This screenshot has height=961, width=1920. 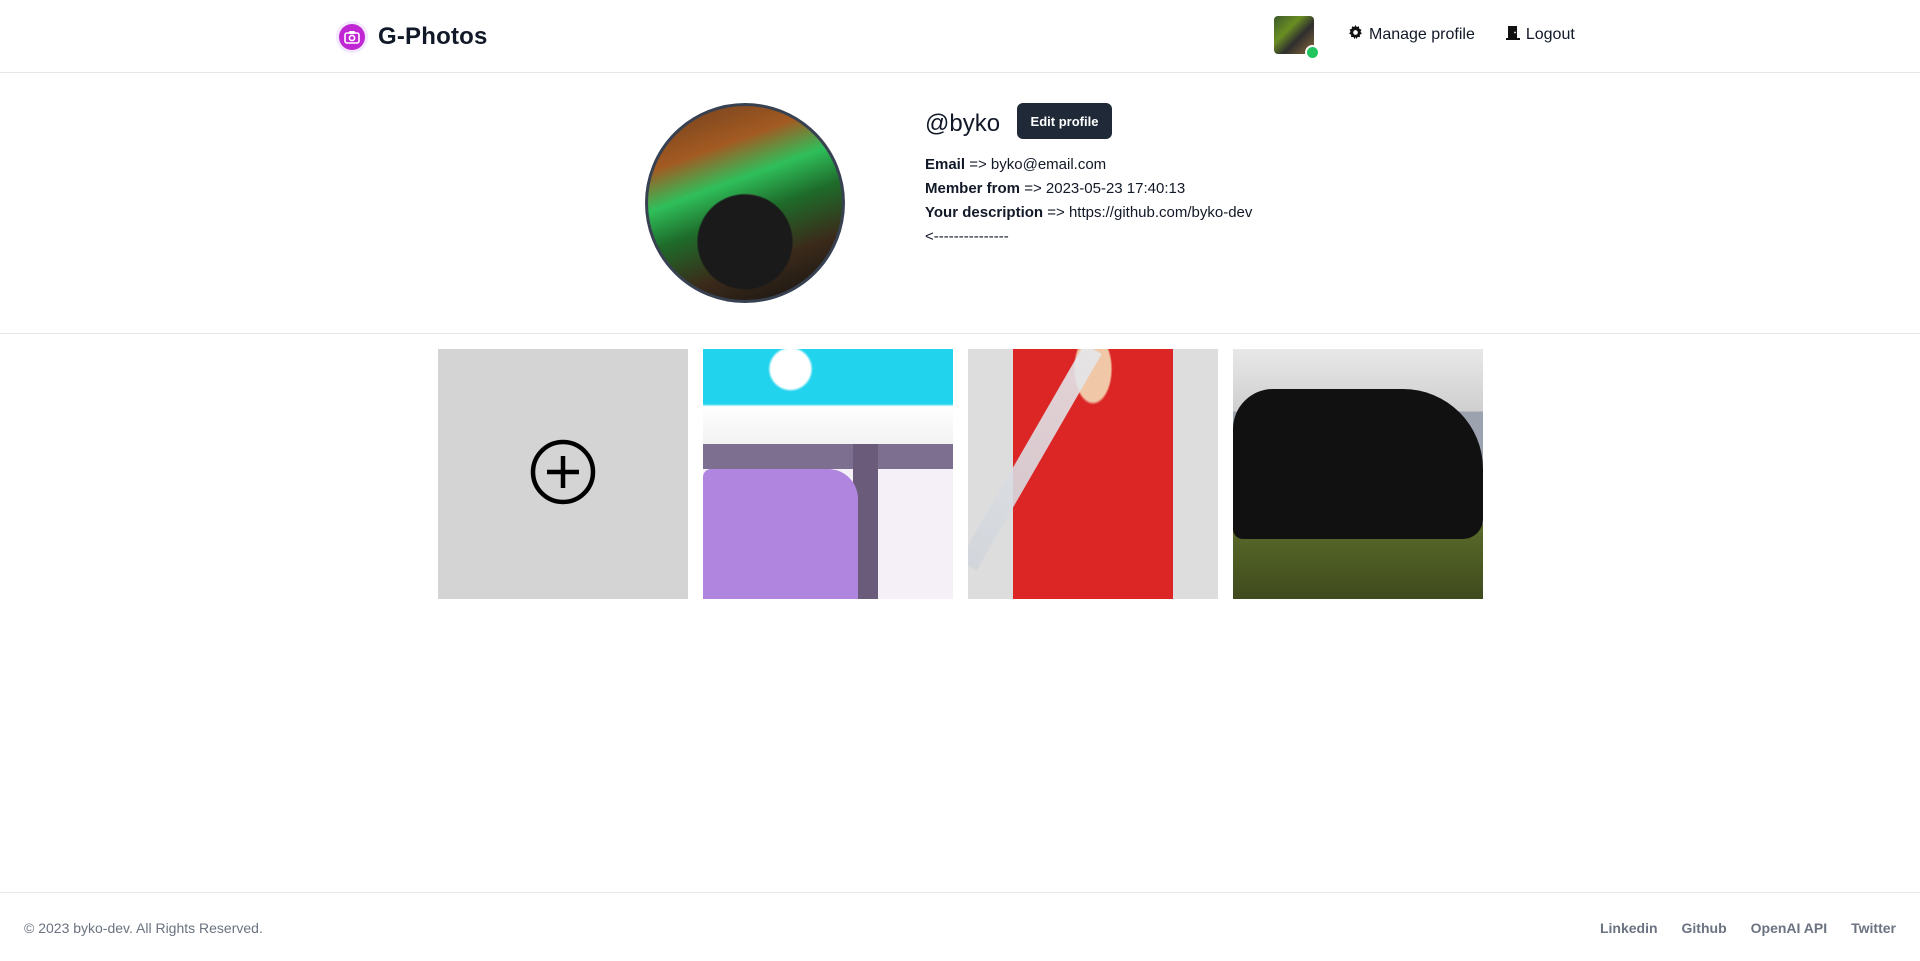 I want to click on camera-icon, so click(x=352, y=37).